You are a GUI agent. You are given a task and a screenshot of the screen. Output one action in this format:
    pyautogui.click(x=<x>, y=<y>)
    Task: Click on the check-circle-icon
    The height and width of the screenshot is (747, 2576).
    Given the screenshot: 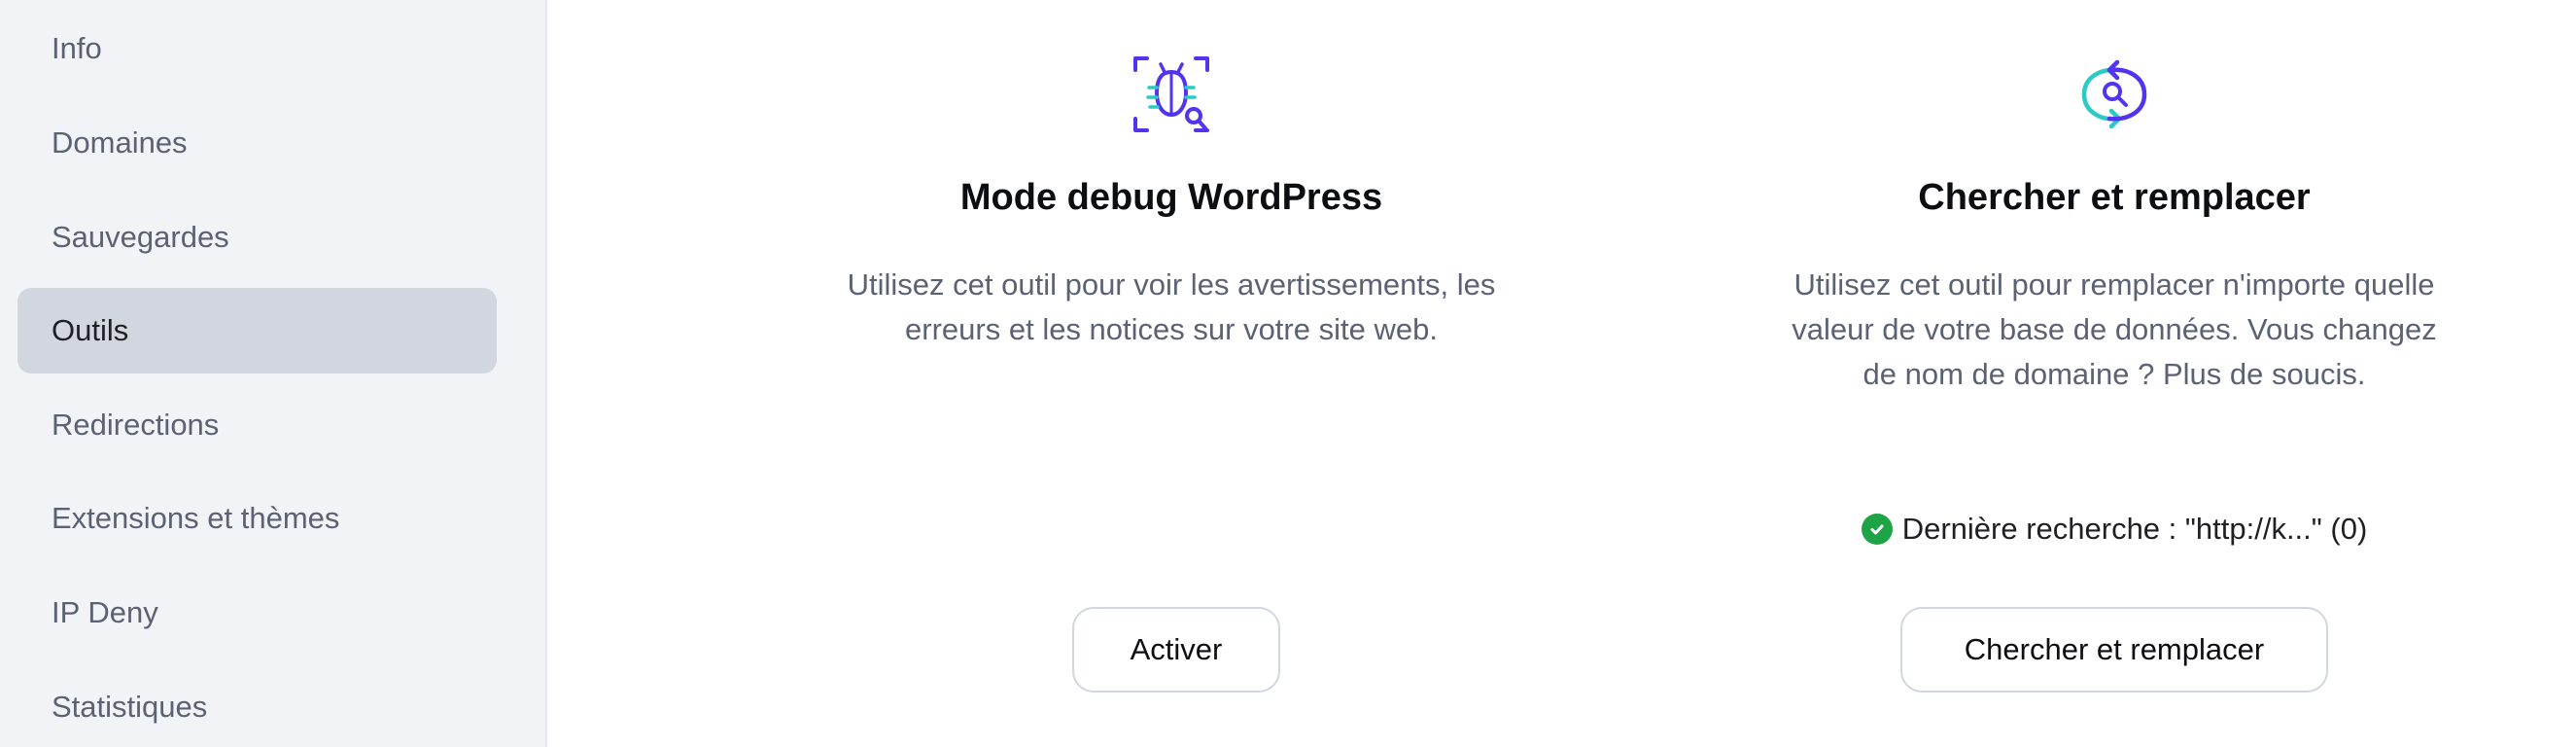 What is the action you would take?
    pyautogui.click(x=1877, y=529)
    